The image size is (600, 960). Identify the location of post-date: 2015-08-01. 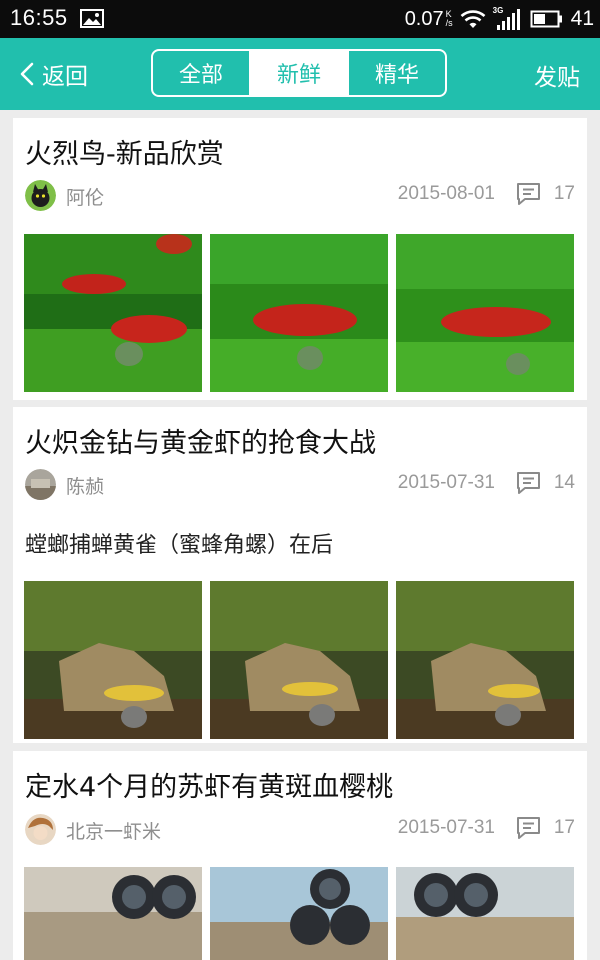
(446, 193).